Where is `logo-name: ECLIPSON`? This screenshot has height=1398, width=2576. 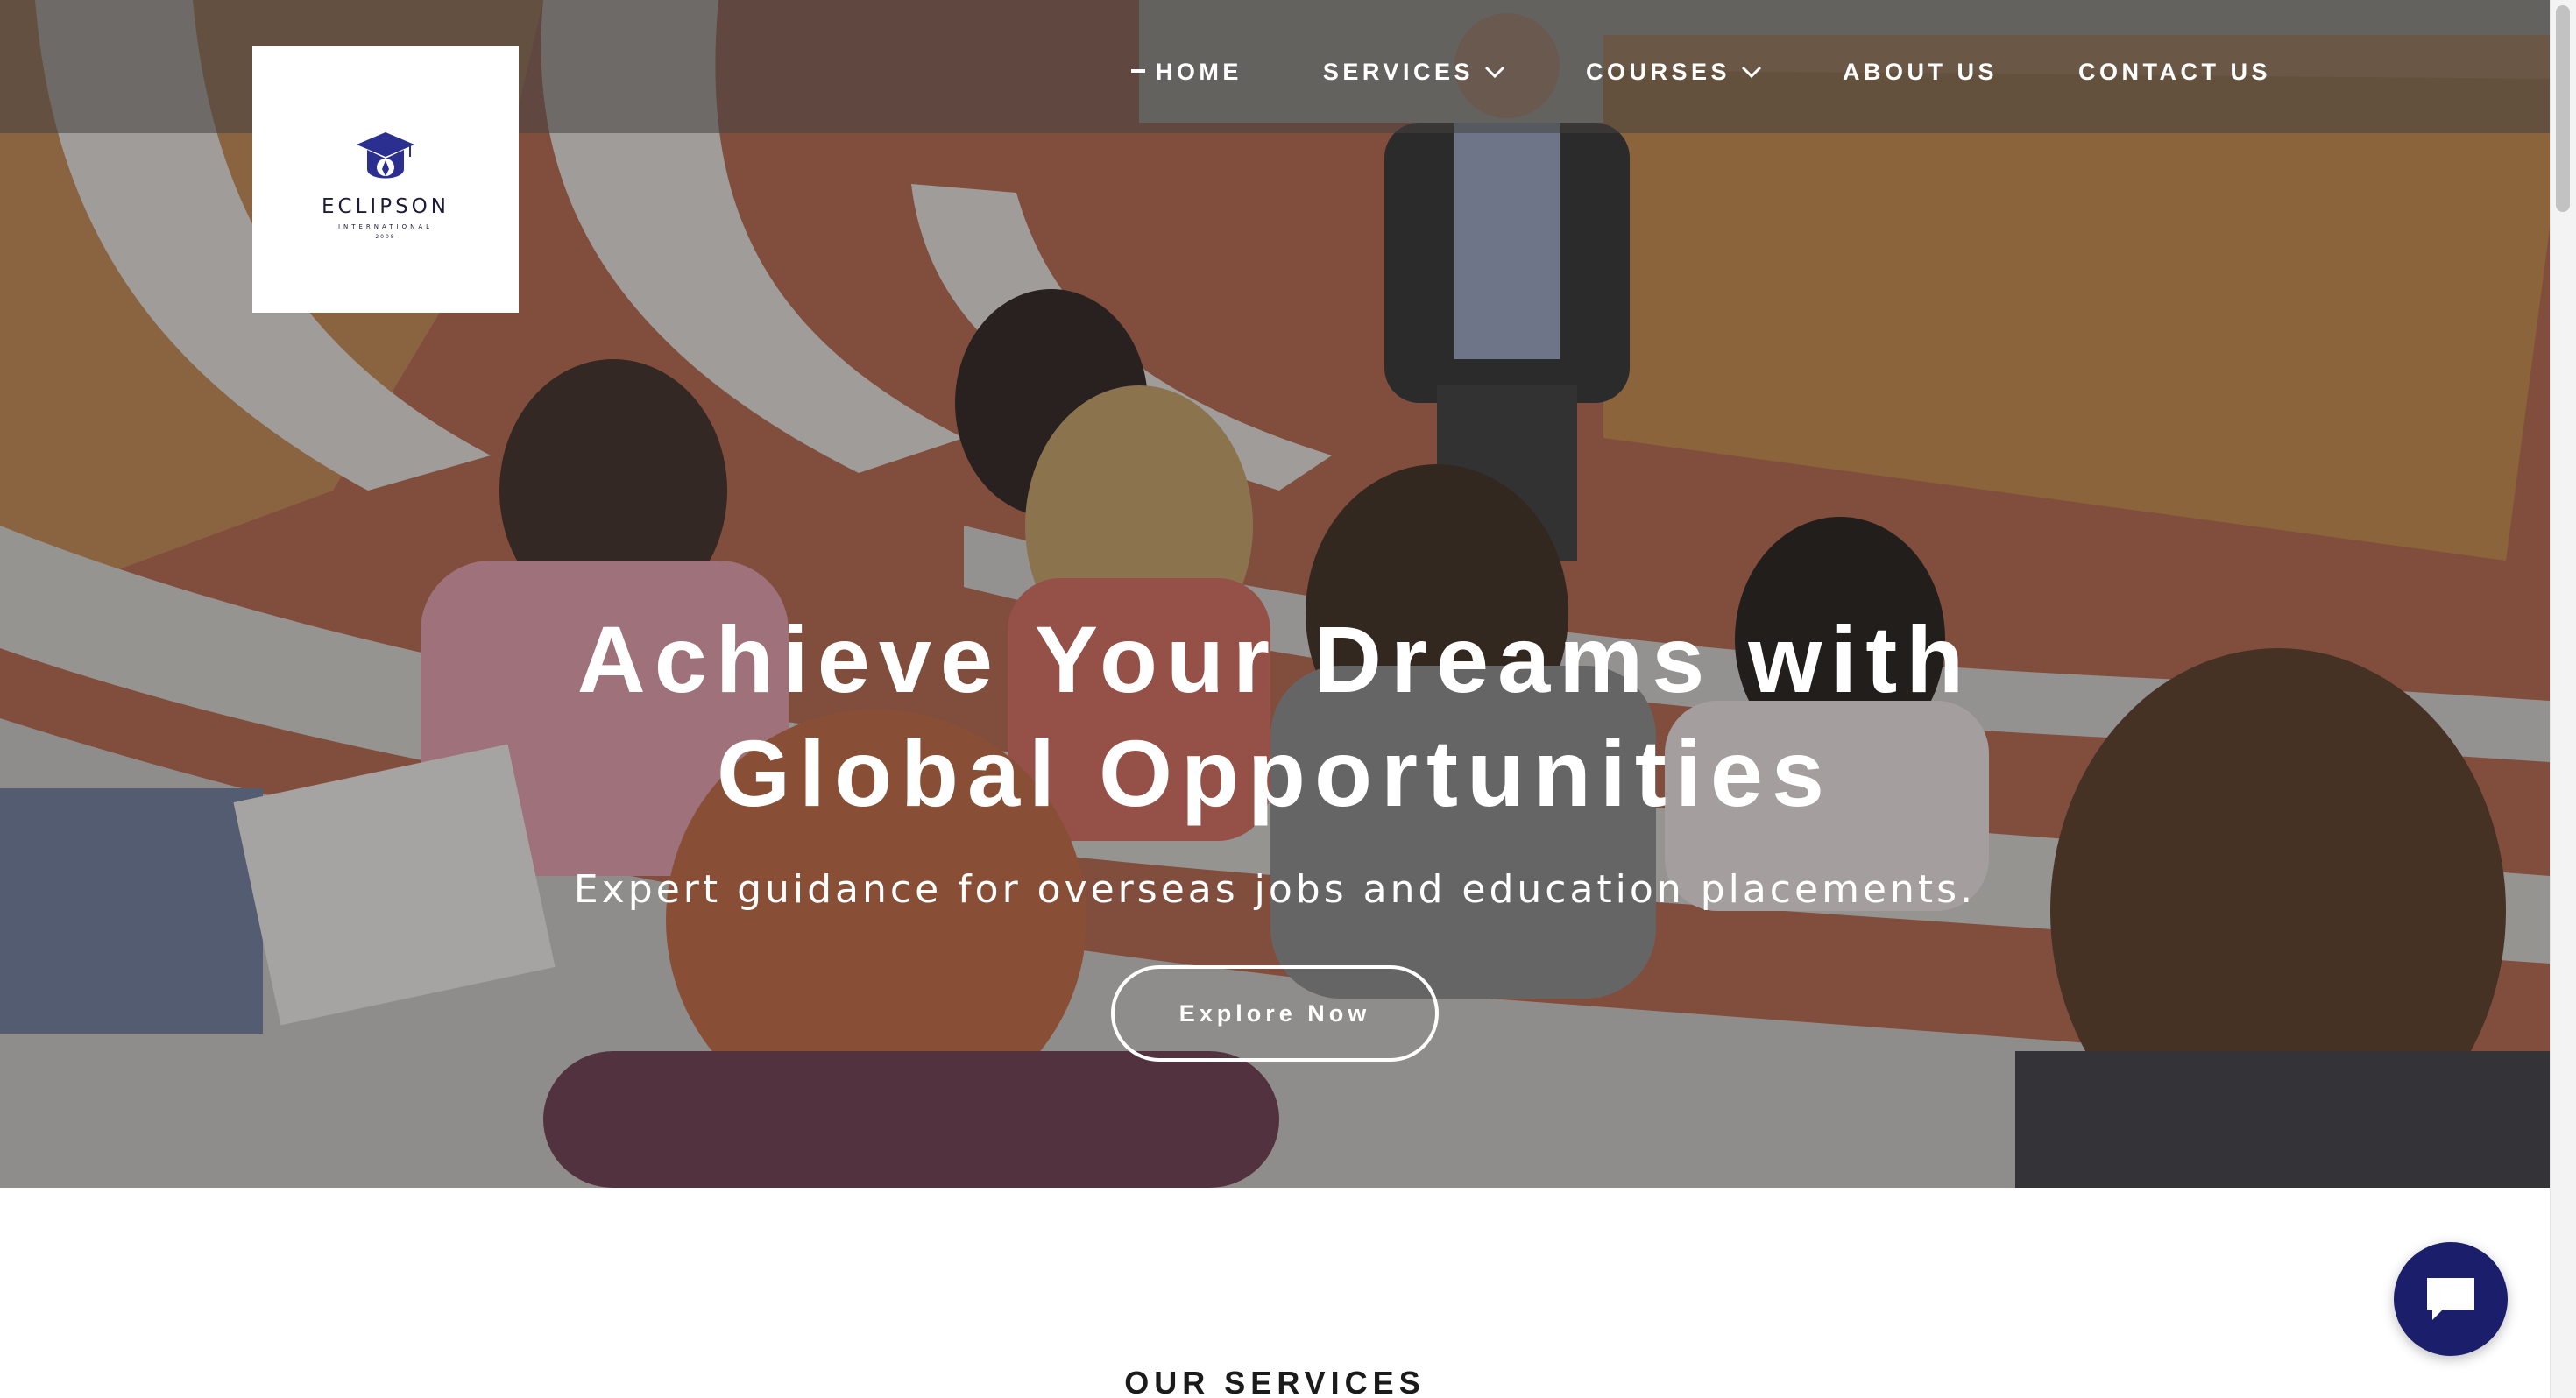
logo-name: ECLIPSON is located at coordinates (385, 206).